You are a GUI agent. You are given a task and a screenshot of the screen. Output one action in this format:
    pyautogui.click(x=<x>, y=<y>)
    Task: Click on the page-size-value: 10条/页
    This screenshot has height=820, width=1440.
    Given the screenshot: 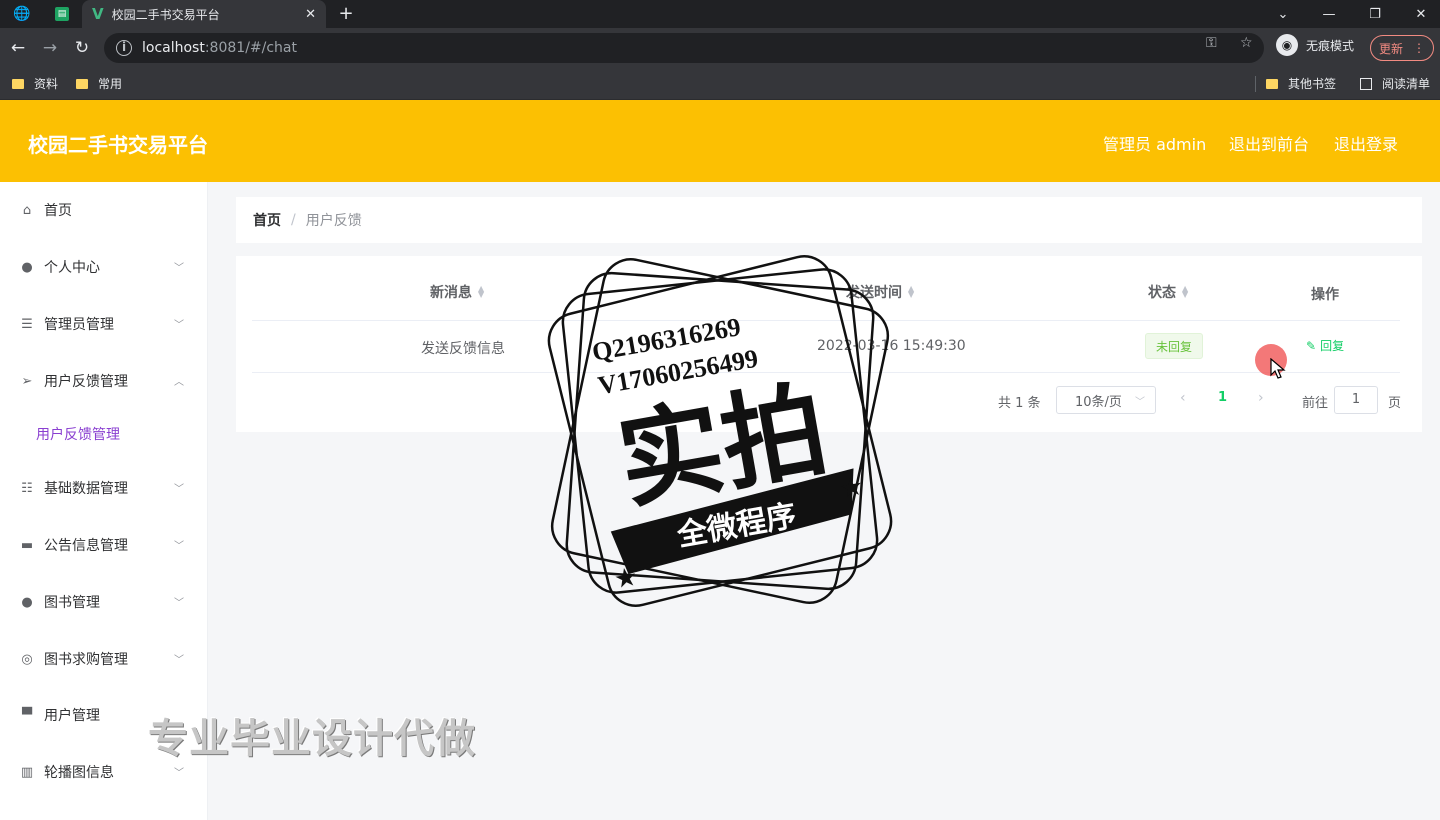 What is the action you would take?
    pyautogui.click(x=1098, y=402)
    